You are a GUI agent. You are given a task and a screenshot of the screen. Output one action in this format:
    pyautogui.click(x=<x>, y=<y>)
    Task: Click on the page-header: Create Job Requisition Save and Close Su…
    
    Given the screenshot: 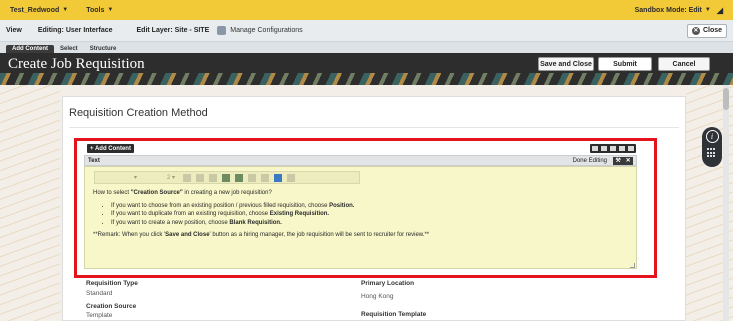 What is the action you would take?
    pyautogui.click(x=366, y=69)
    